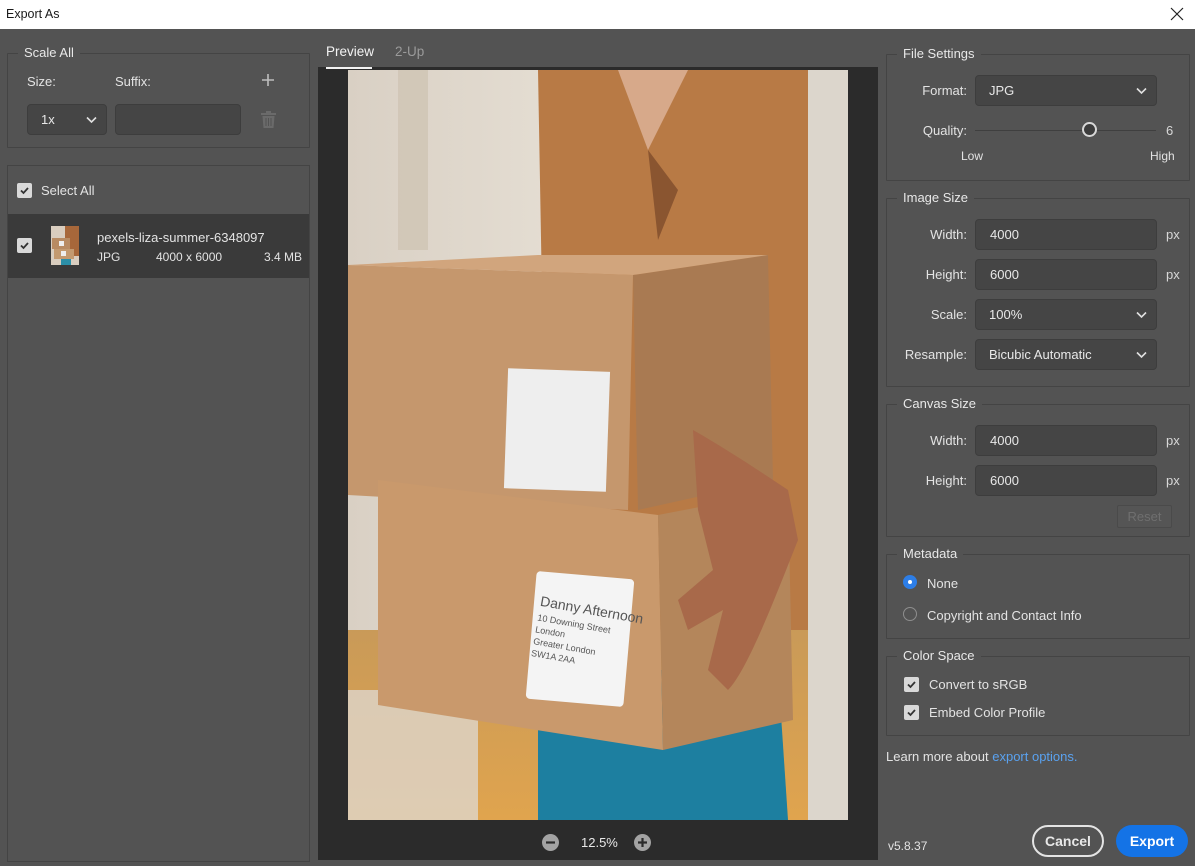 This screenshot has height=866, width=1195. What do you see at coordinates (350, 51) in the screenshot?
I see `tab-preview: Preview` at bounding box center [350, 51].